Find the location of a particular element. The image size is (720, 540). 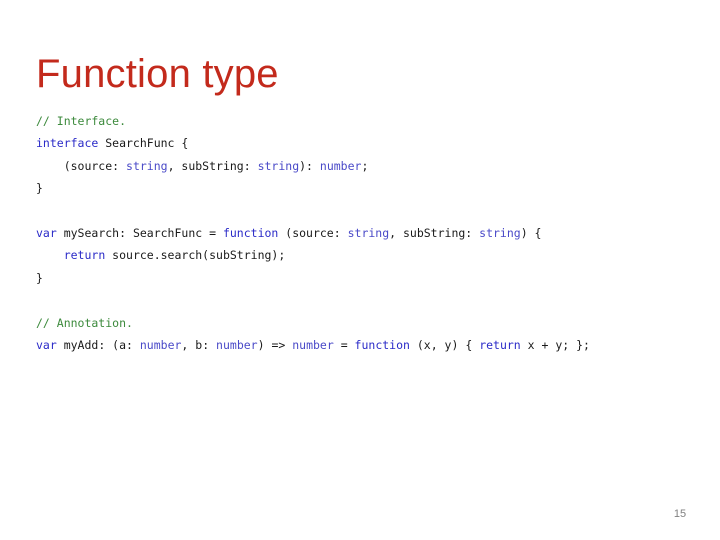

page-title: Function type is located at coordinates (157, 73).